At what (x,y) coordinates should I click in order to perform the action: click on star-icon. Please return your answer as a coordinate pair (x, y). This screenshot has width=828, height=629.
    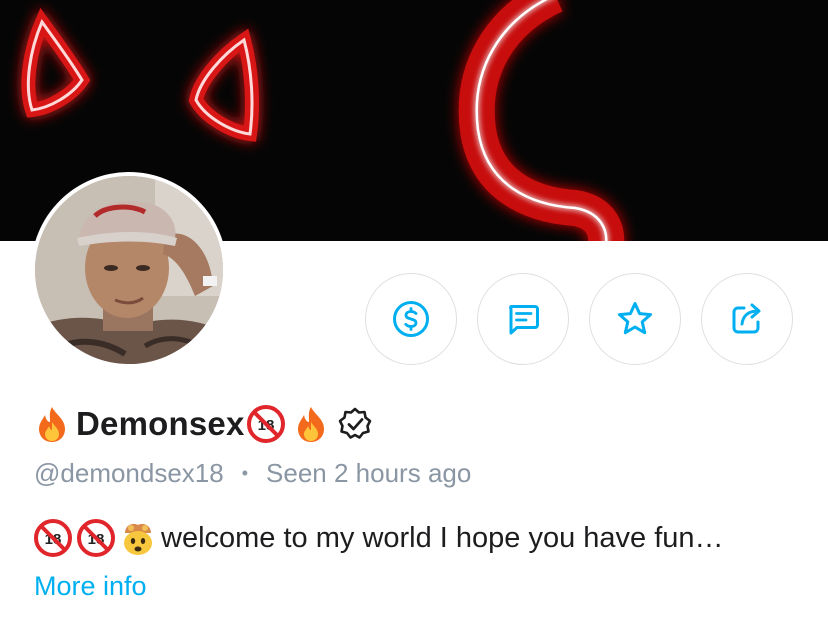
    Looking at the image, I should click on (635, 318).